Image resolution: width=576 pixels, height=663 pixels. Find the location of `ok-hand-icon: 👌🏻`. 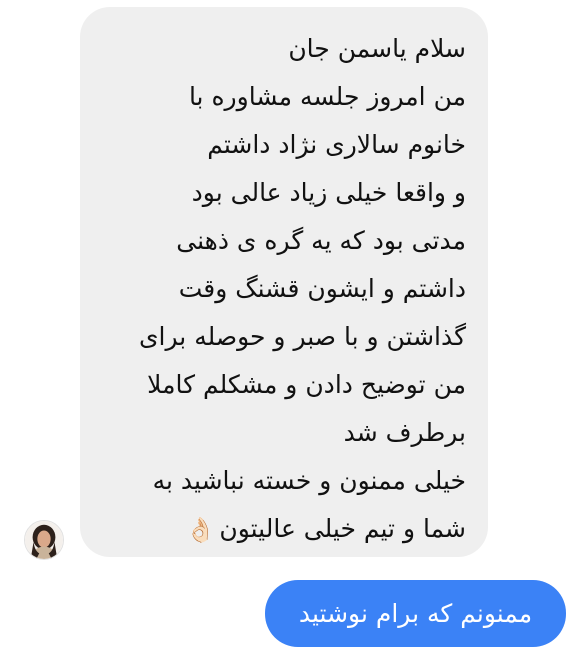

ok-hand-icon: 👌🏻 is located at coordinates (200, 530).